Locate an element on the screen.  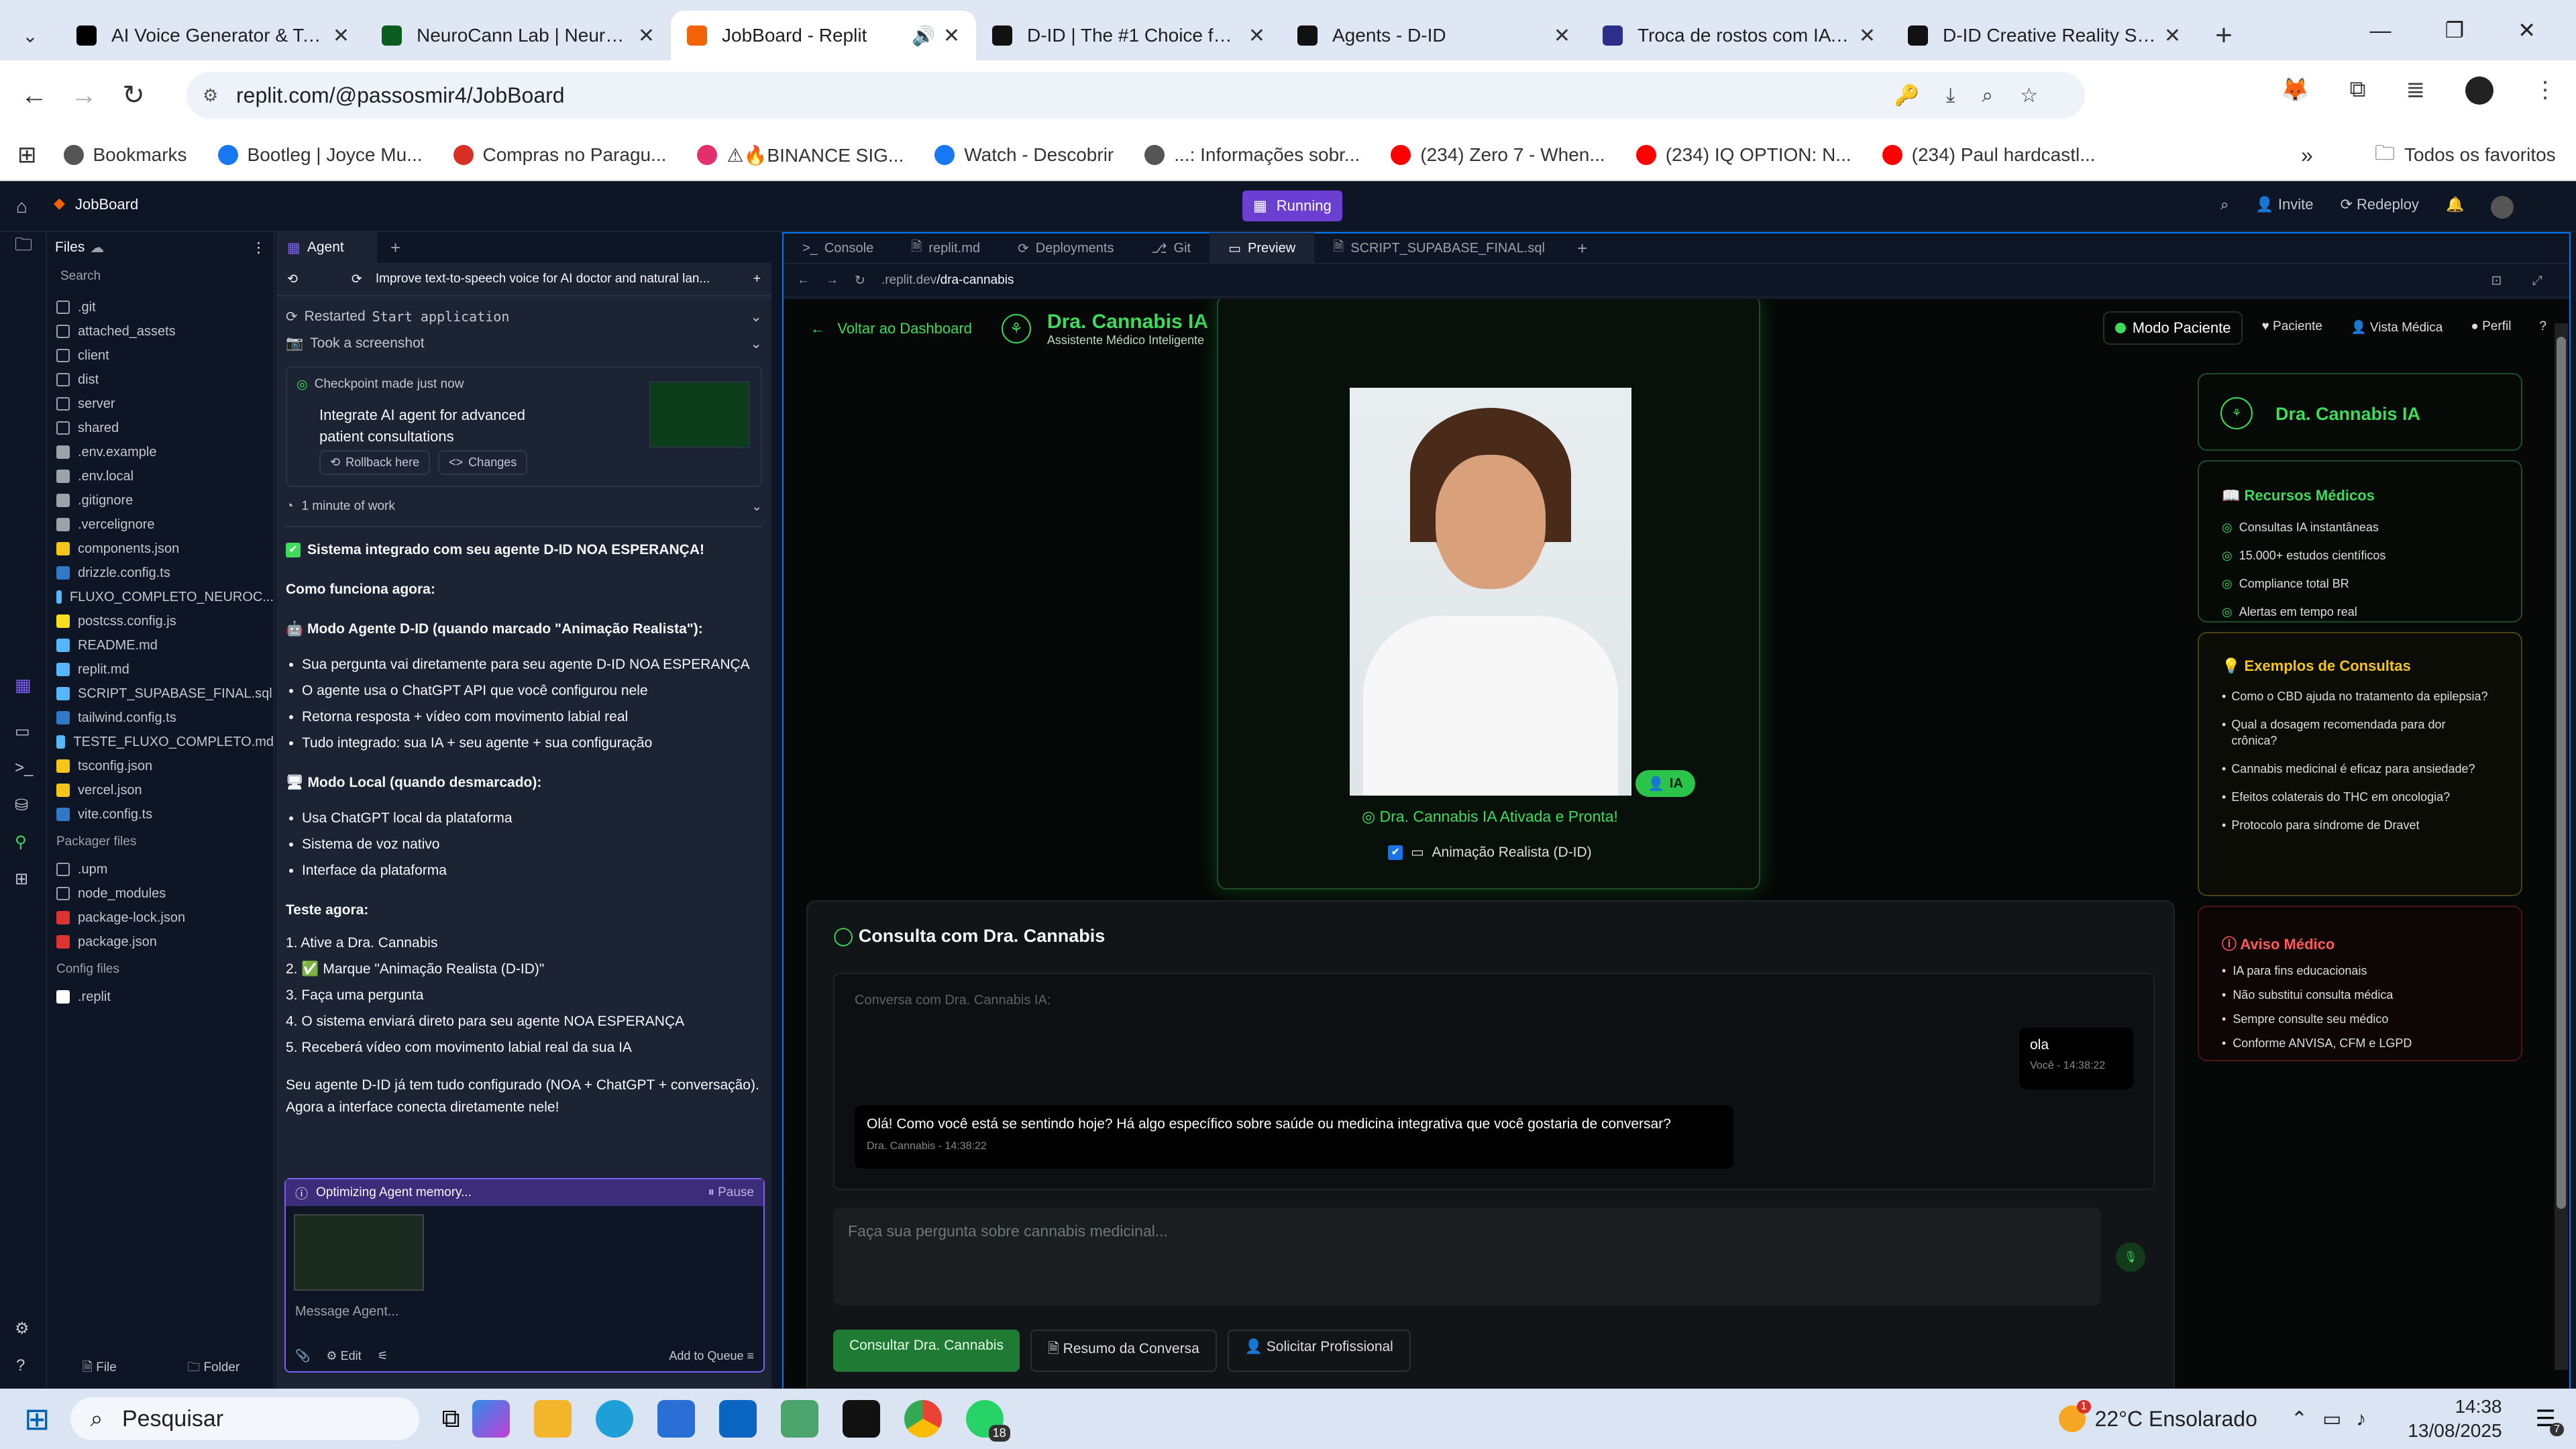
folder-item: attached_assets is located at coordinates (160, 331).